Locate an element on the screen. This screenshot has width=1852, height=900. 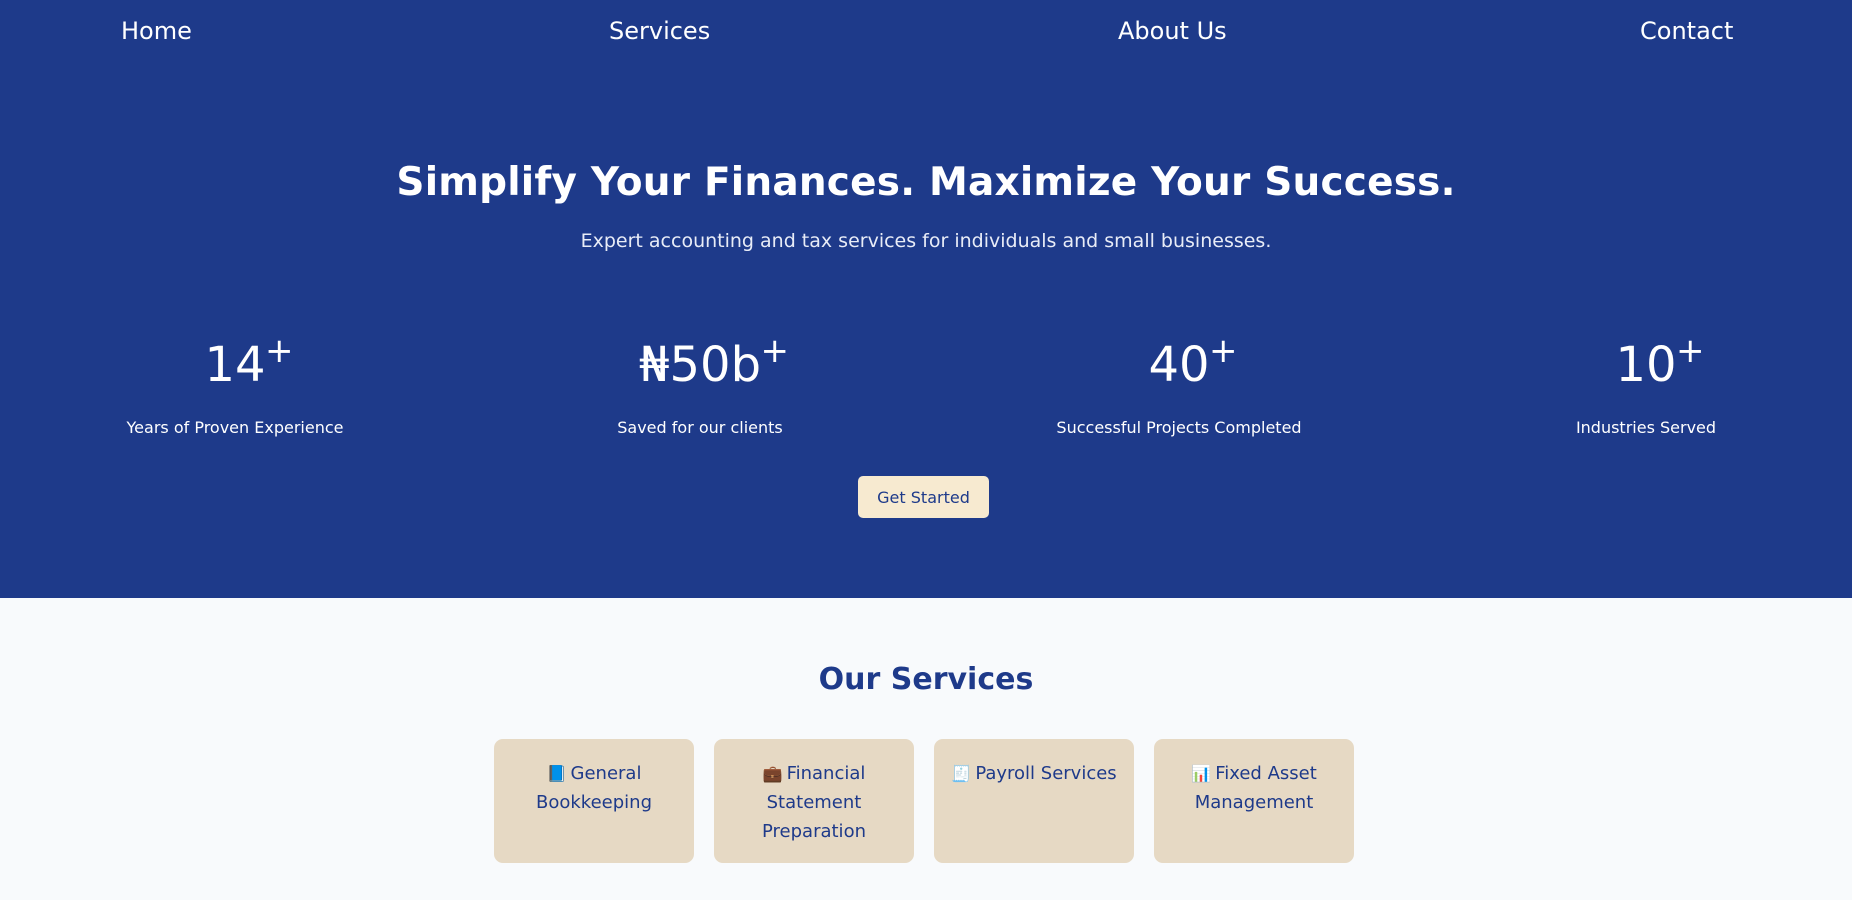
service-card-label: Payroll Services is located at coordinates (1046, 773).